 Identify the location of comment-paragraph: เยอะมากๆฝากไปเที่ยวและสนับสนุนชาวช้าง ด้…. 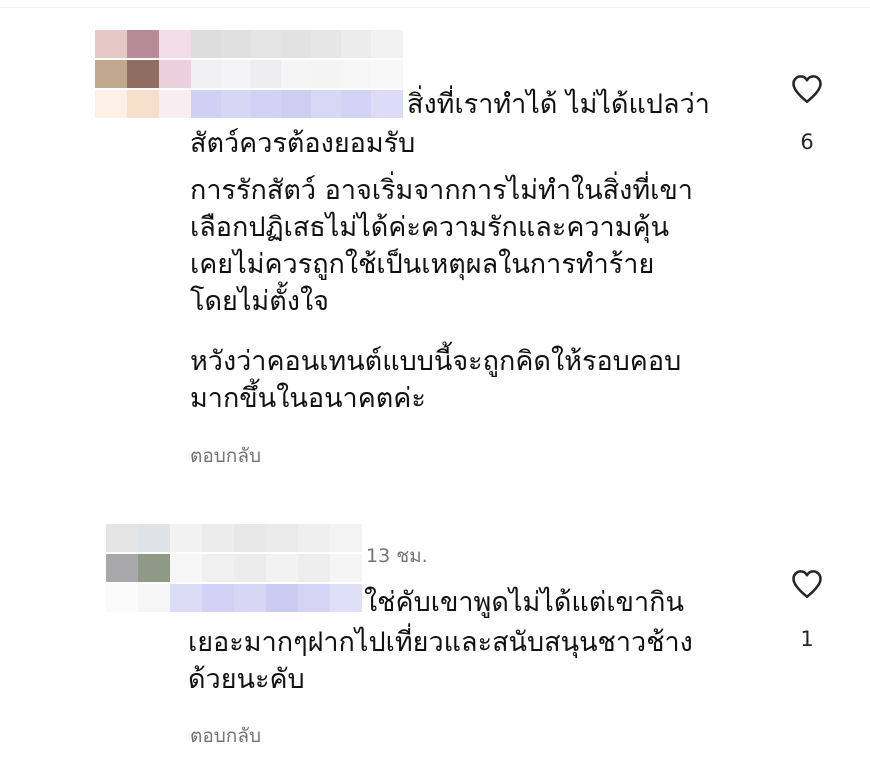
(440, 661).